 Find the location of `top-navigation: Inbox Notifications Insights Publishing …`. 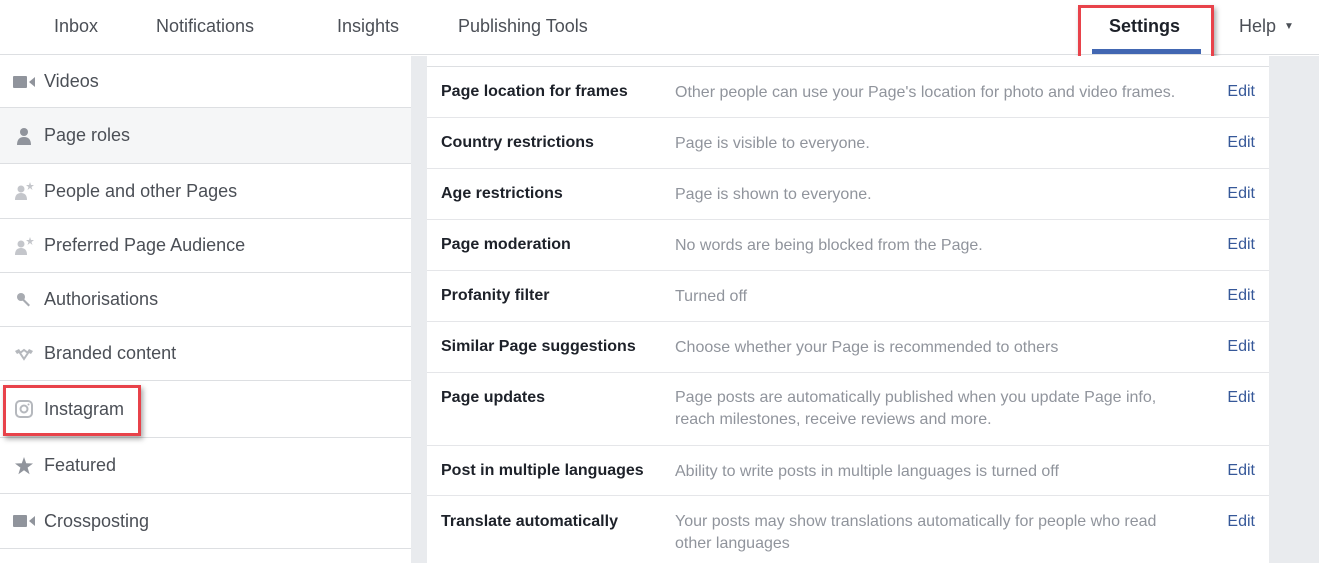

top-navigation: Inbox Notifications Insights Publishing … is located at coordinates (659, 27).